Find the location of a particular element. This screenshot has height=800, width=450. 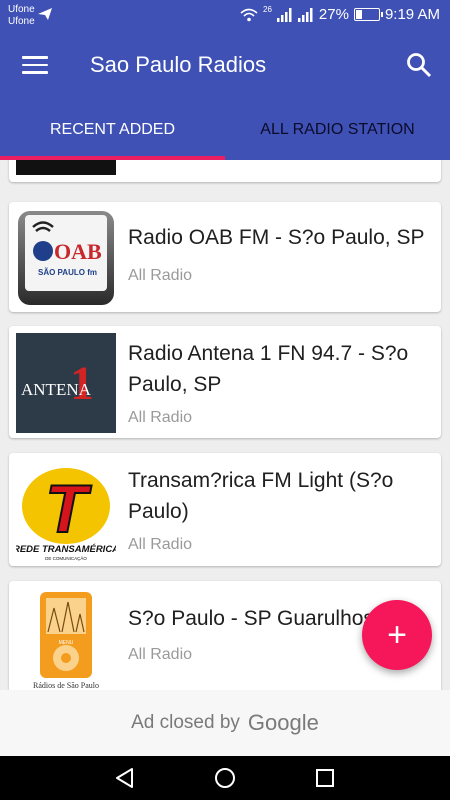

app-bar: Sao Paulo Radios is located at coordinates (225, 66).